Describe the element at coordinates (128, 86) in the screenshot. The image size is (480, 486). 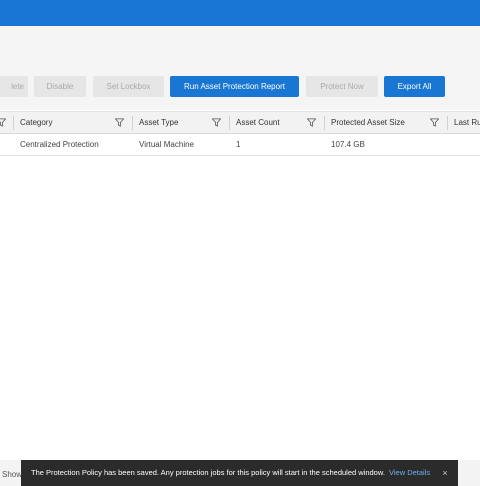
I see `set-lockbox-button: Set Lockbox` at that location.